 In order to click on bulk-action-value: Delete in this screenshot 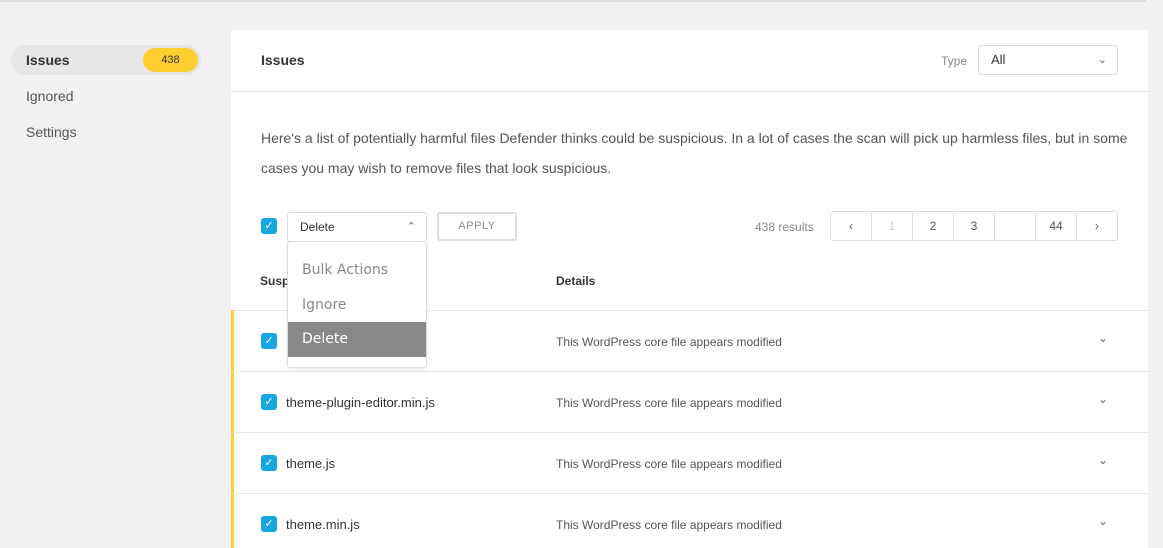, I will do `click(317, 227)`.